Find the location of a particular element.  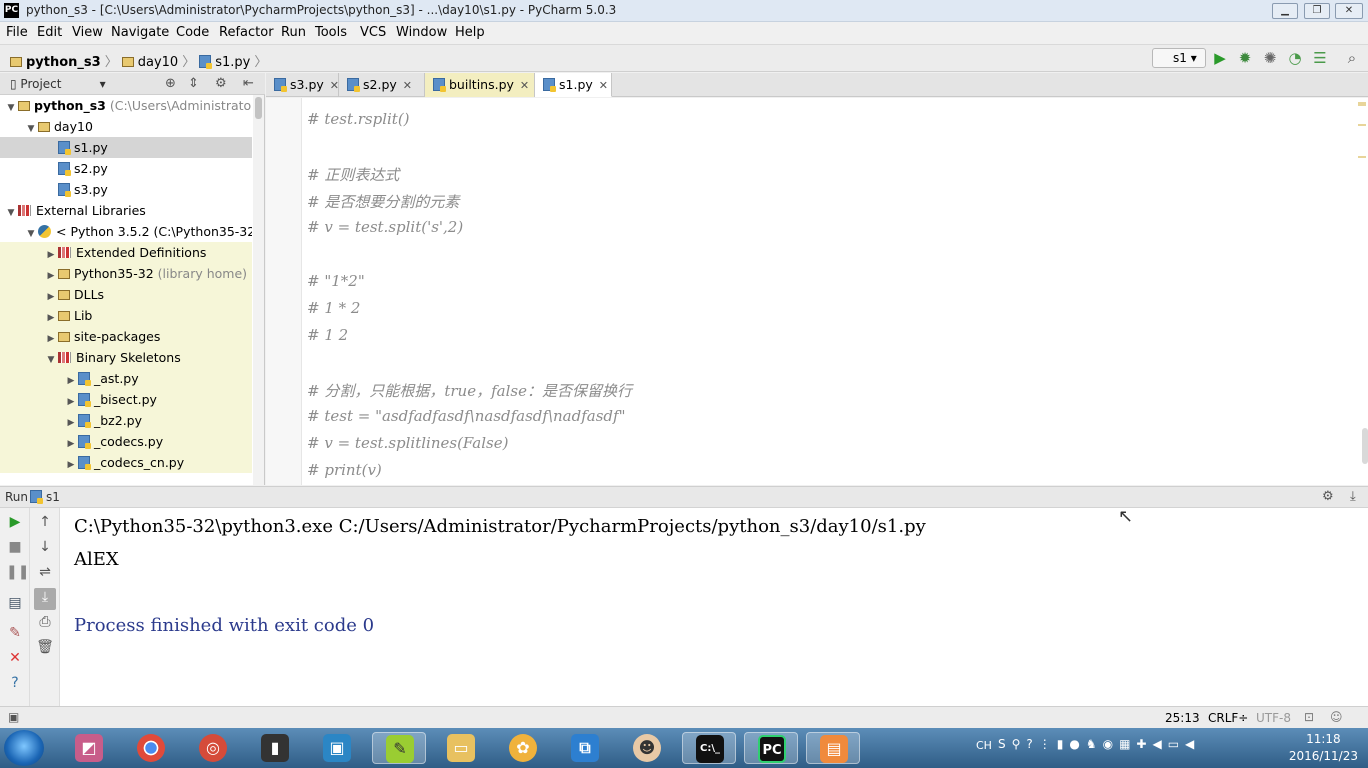

taskbar-pycharm: PC is located at coordinates (771, 748).